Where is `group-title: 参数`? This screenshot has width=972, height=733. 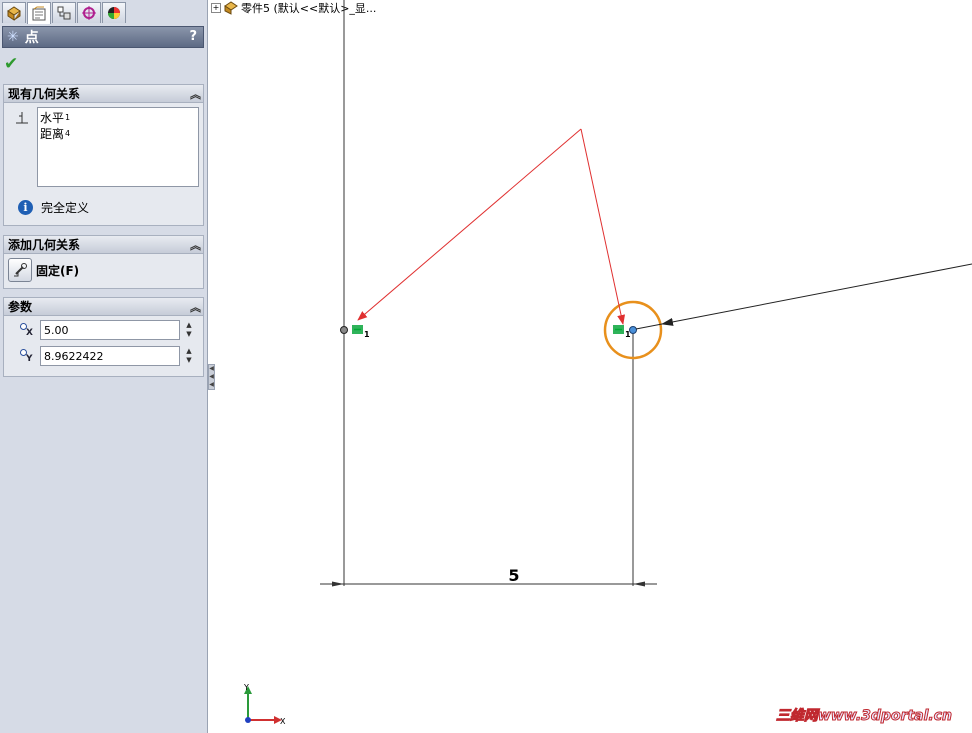 group-title: 参数 is located at coordinates (20, 307).